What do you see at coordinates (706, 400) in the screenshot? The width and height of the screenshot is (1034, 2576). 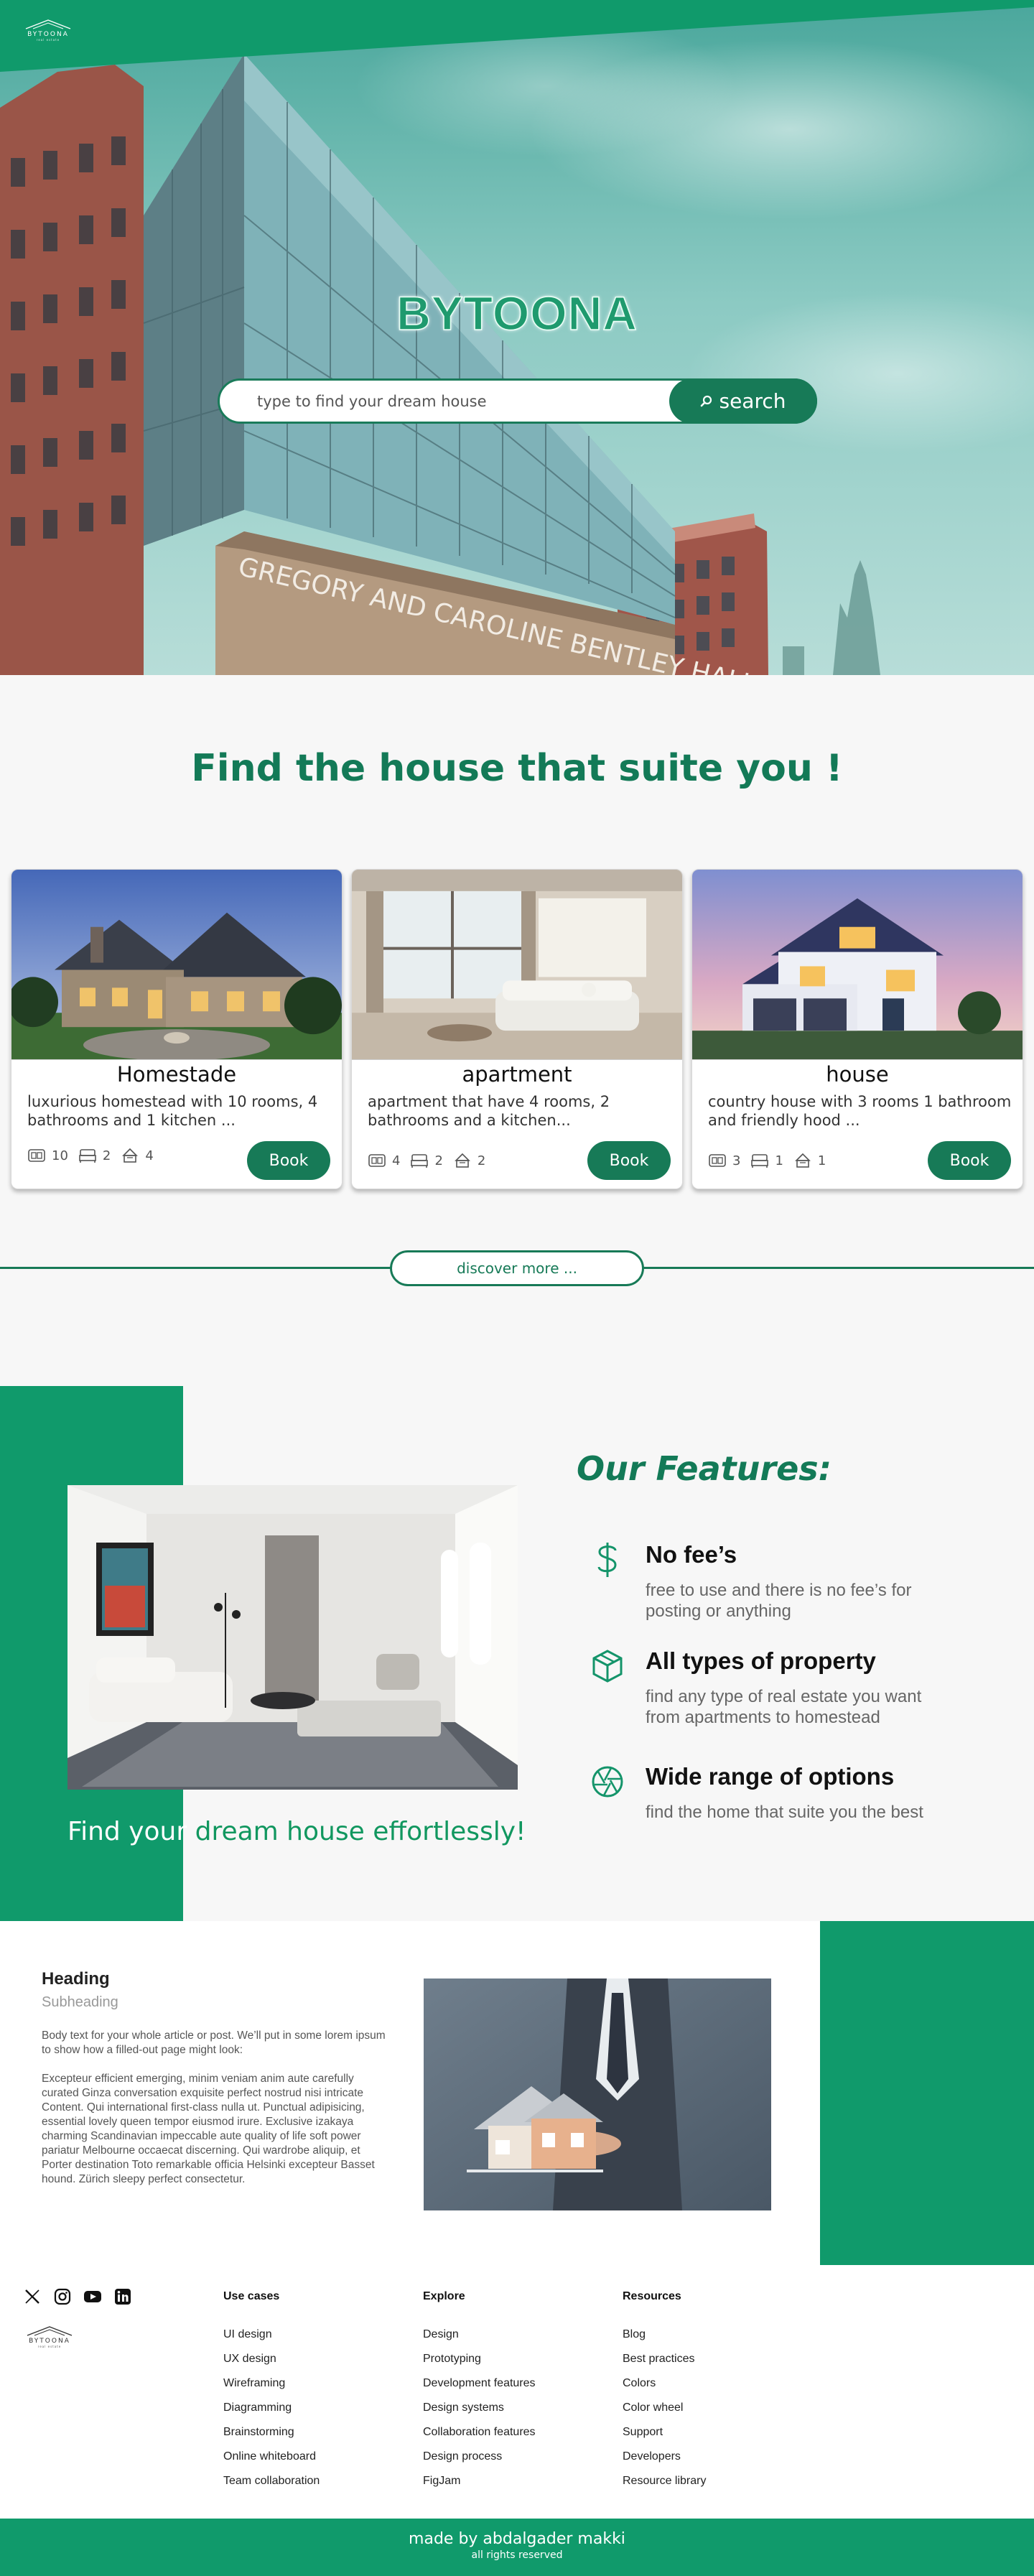 I see `search-icon` at bounding box center [706, 400].